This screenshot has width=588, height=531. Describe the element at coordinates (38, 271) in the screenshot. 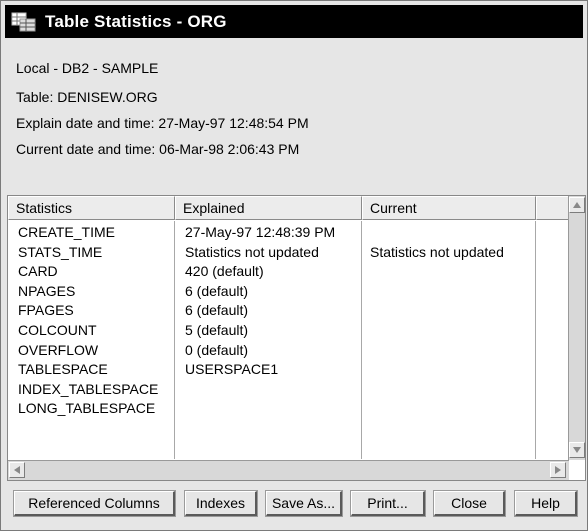

I see `table-cell: CARD` at that location.